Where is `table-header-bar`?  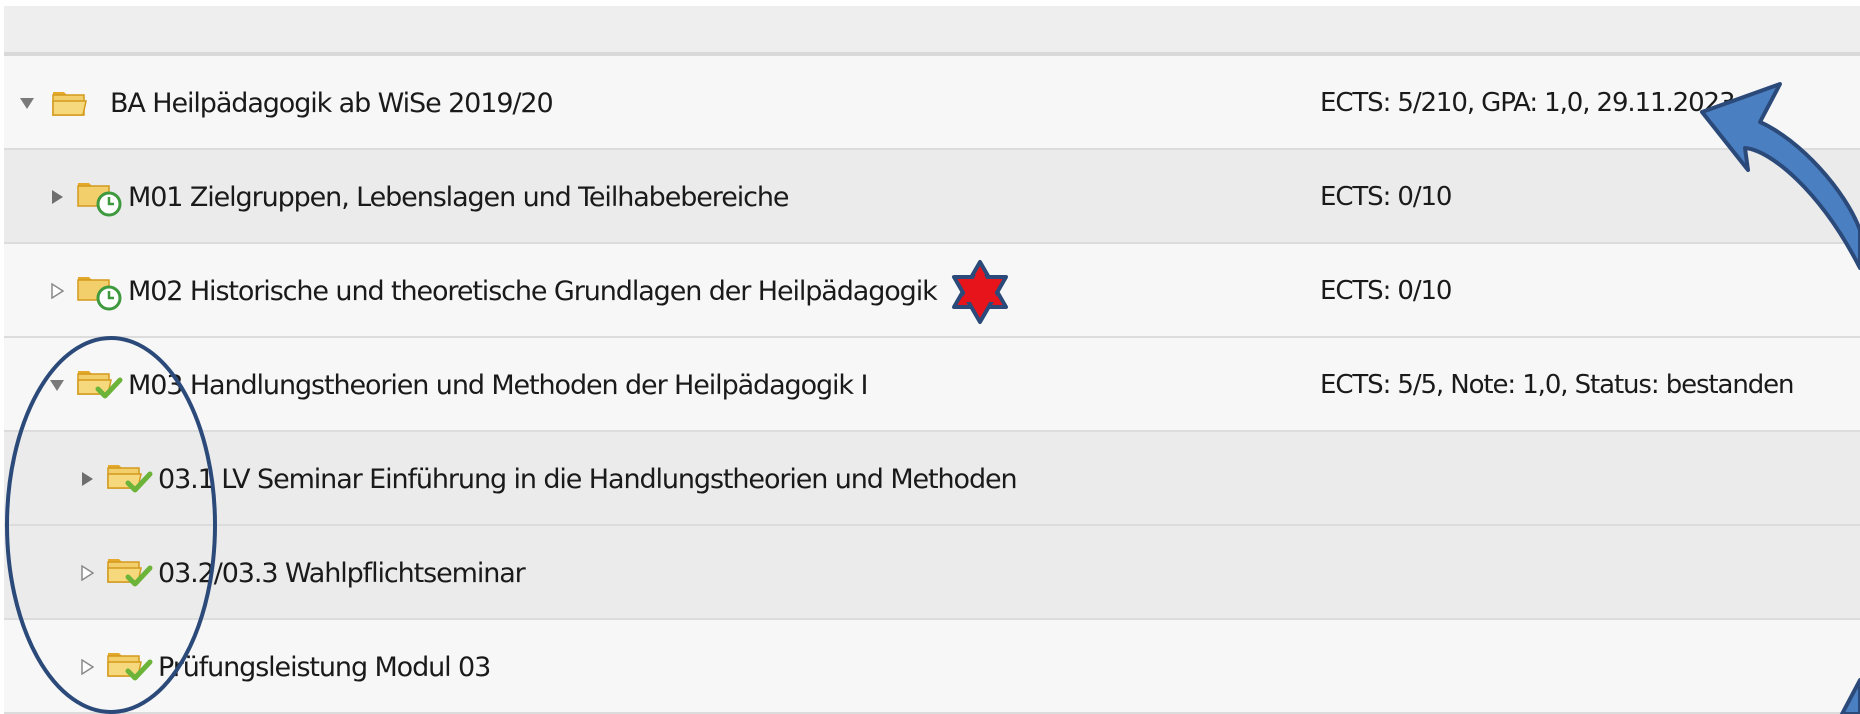
table-header-bar is located at coordinates (932, 31).